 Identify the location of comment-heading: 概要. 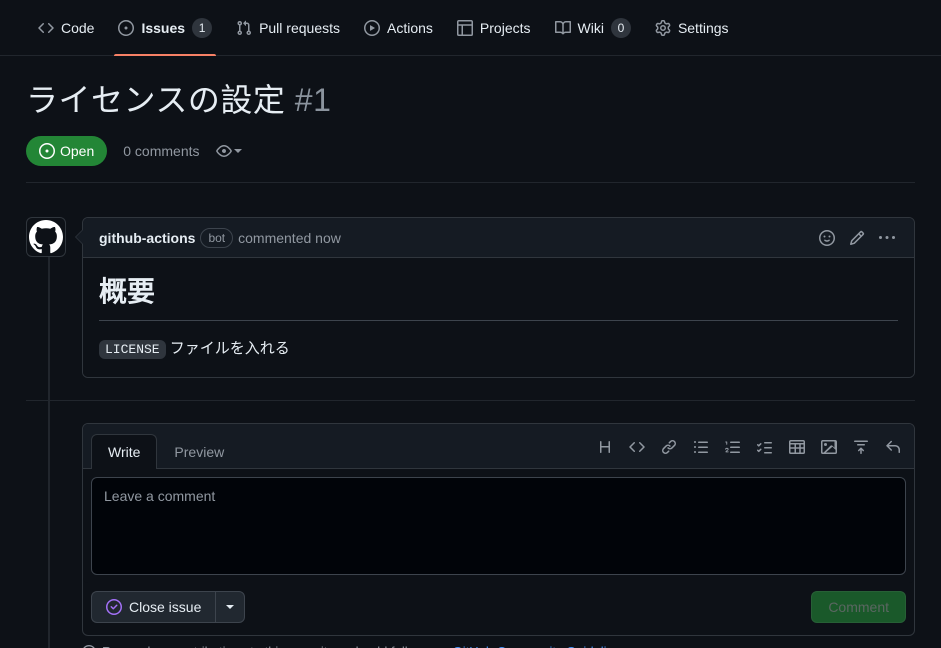
(498, 298).